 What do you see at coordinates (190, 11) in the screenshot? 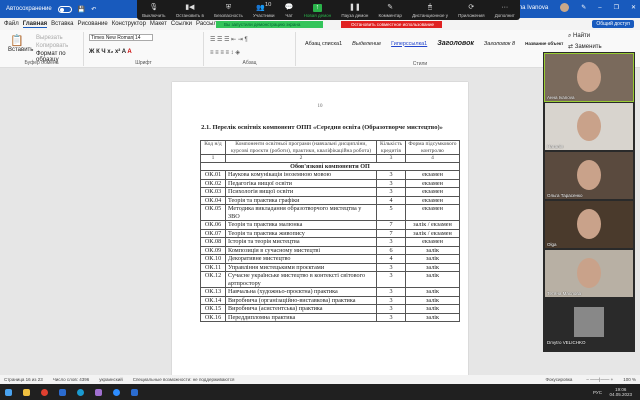
I see `stop-video-button: ▮◀ Остановить в` at bounding box center [190, 11].